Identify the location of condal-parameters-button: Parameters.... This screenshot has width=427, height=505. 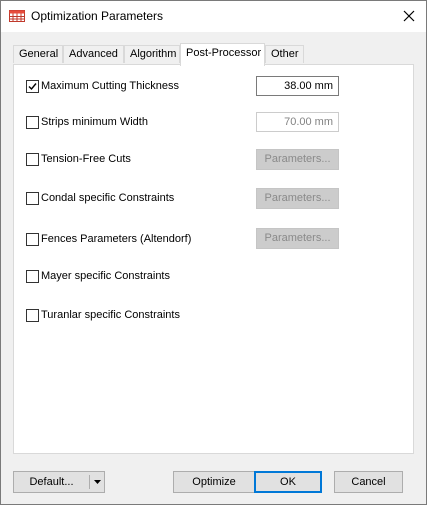
(297, 198).